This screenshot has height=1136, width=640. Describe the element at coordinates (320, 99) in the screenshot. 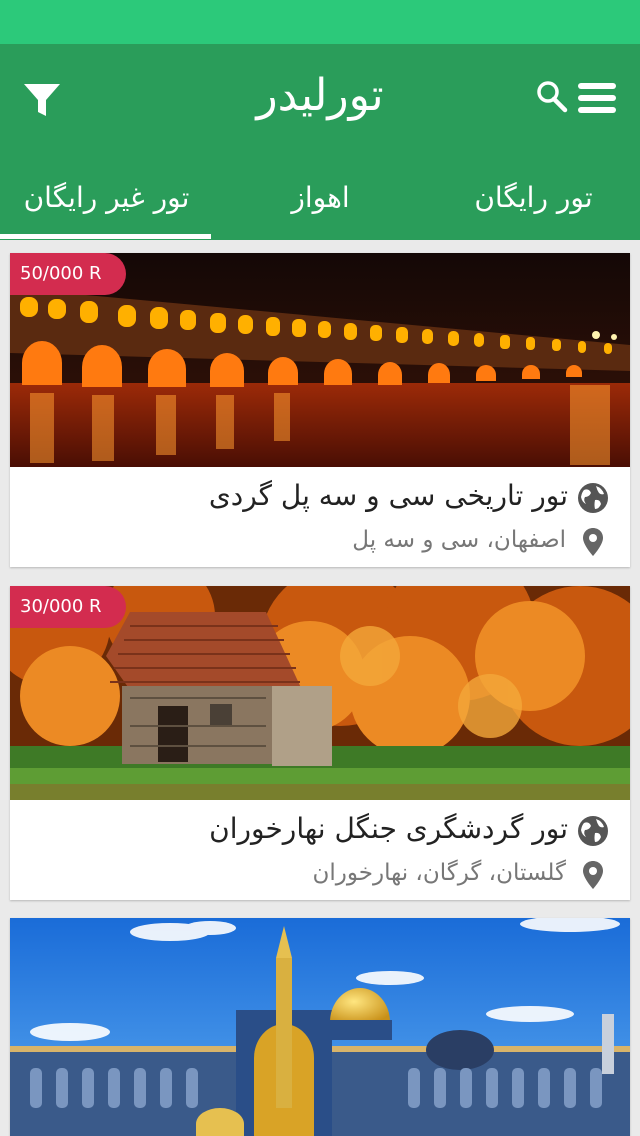

I see `app-bar: تورلیدر` at that location.